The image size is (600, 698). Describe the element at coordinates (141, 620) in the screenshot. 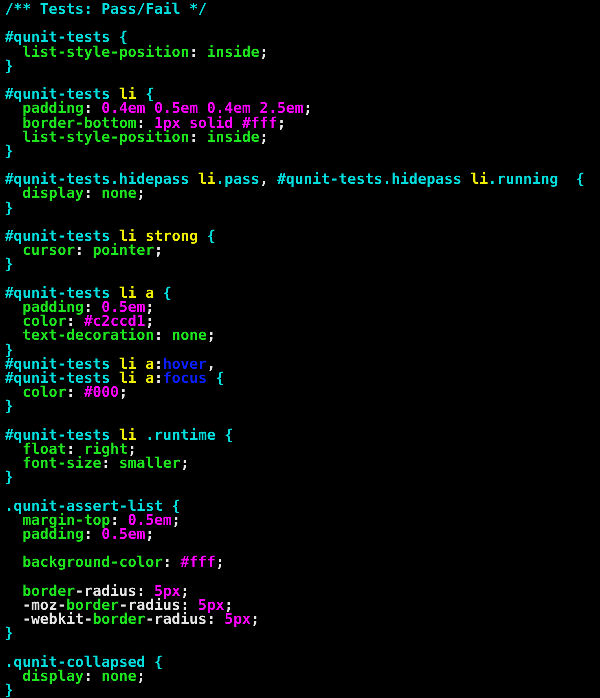

I see `code-declaration-line: -webkit-border-radius: 5px;` at that location.